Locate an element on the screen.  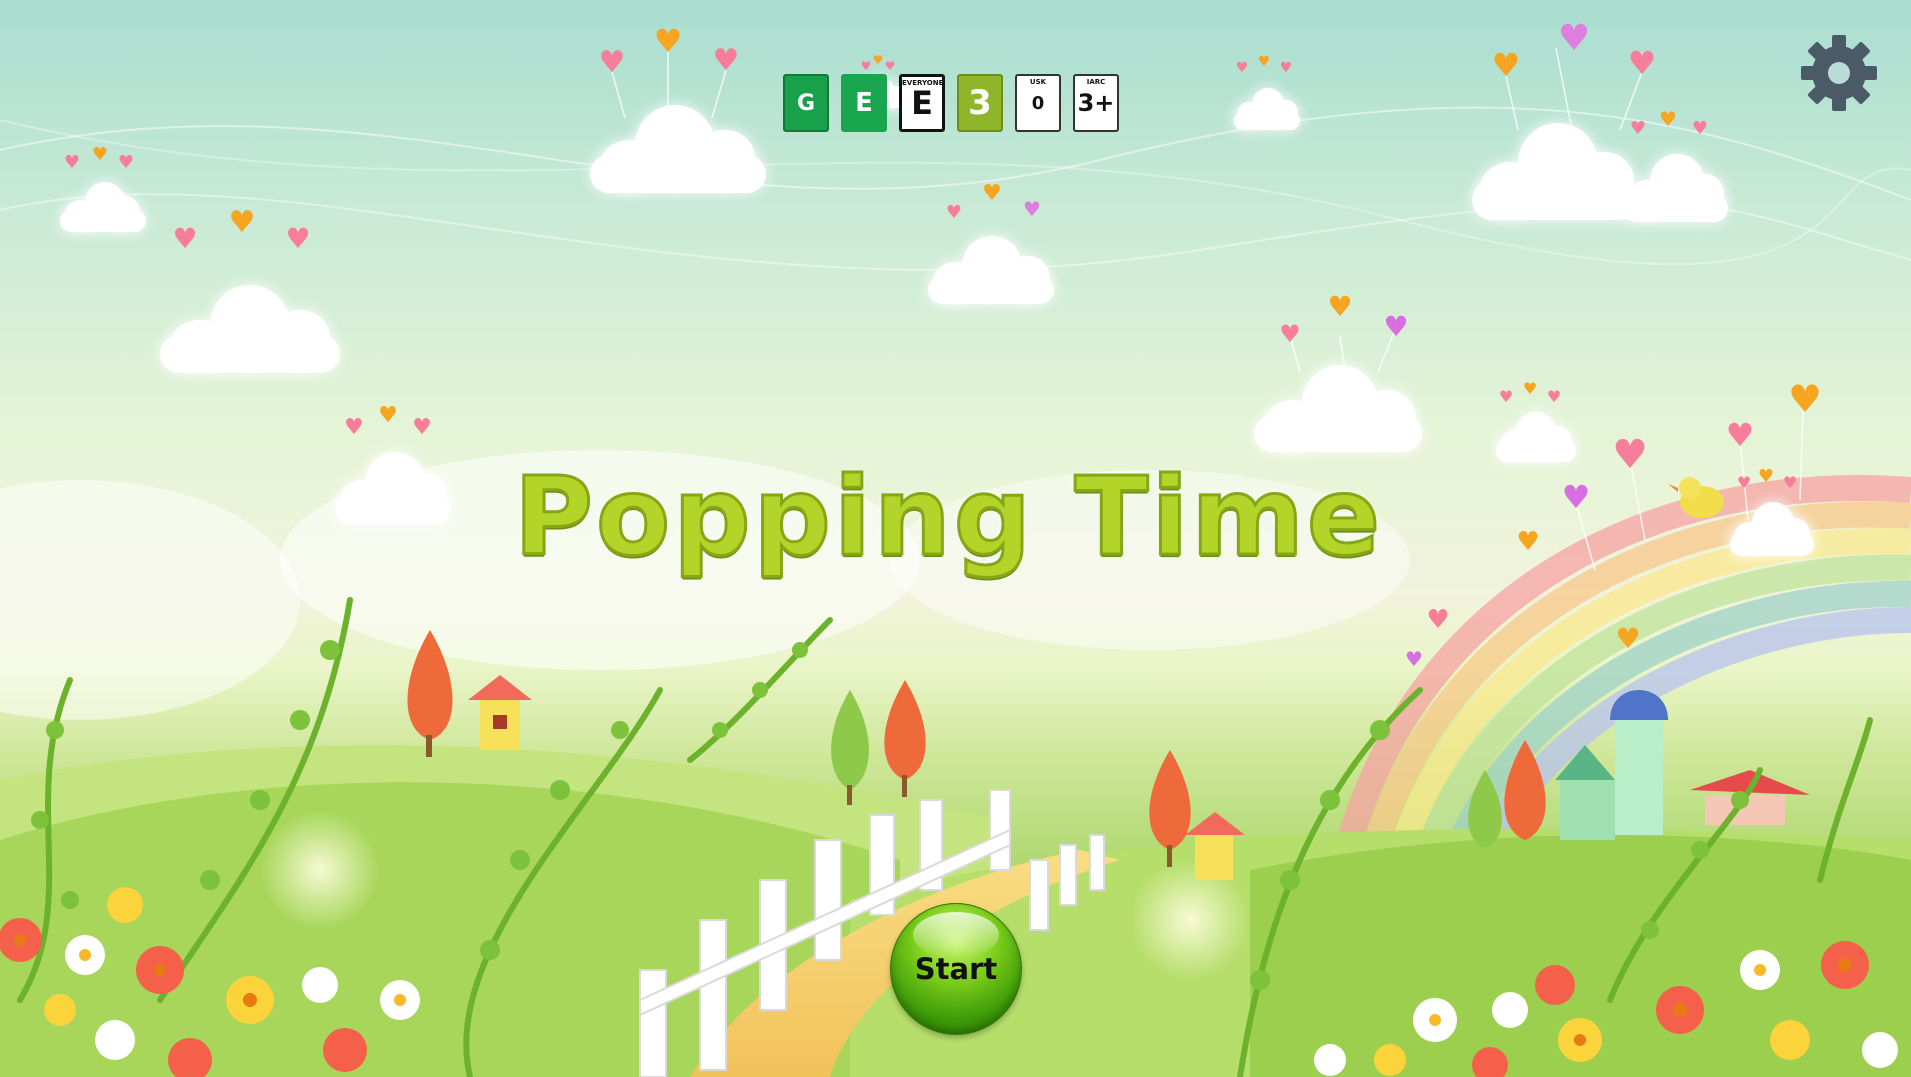
rating-sublabel: EVERYONE is located at coordinates (923, 83).